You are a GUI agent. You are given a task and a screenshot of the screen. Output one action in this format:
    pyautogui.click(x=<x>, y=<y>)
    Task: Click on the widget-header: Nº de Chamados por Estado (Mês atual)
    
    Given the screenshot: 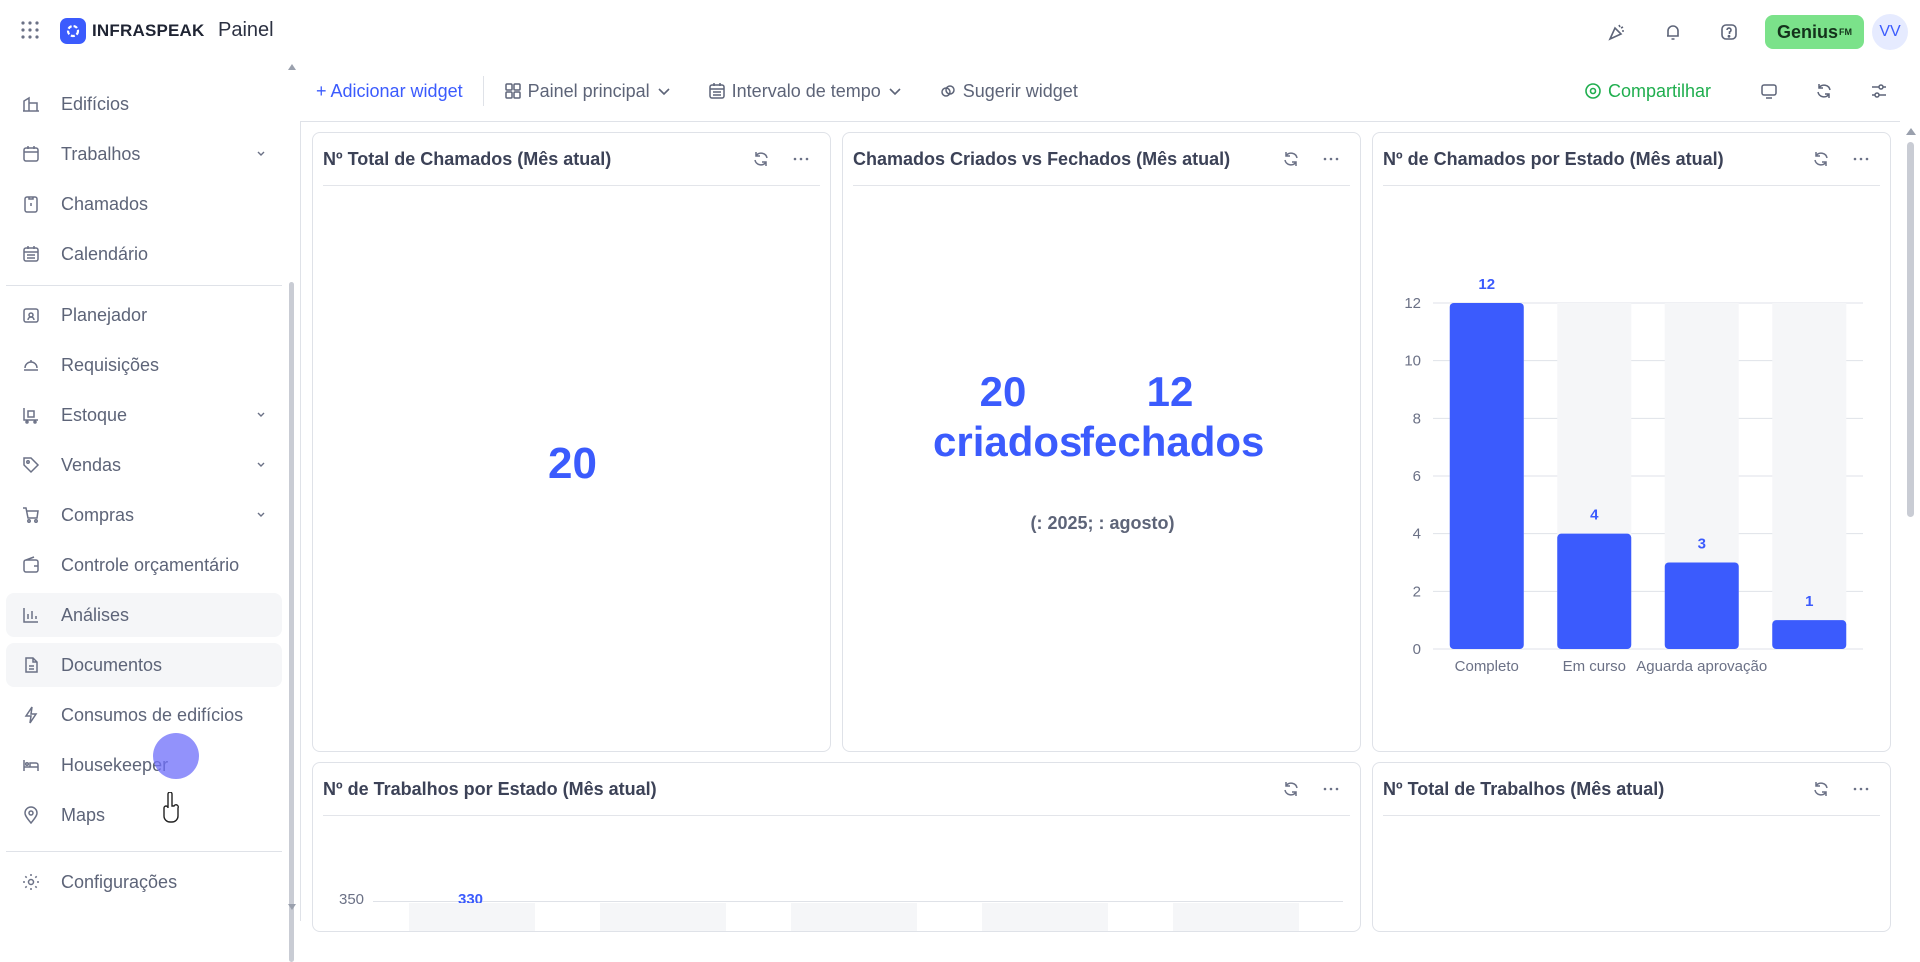 What is the action you would take?
    pyautogui.click(x=1631, y=159)
    